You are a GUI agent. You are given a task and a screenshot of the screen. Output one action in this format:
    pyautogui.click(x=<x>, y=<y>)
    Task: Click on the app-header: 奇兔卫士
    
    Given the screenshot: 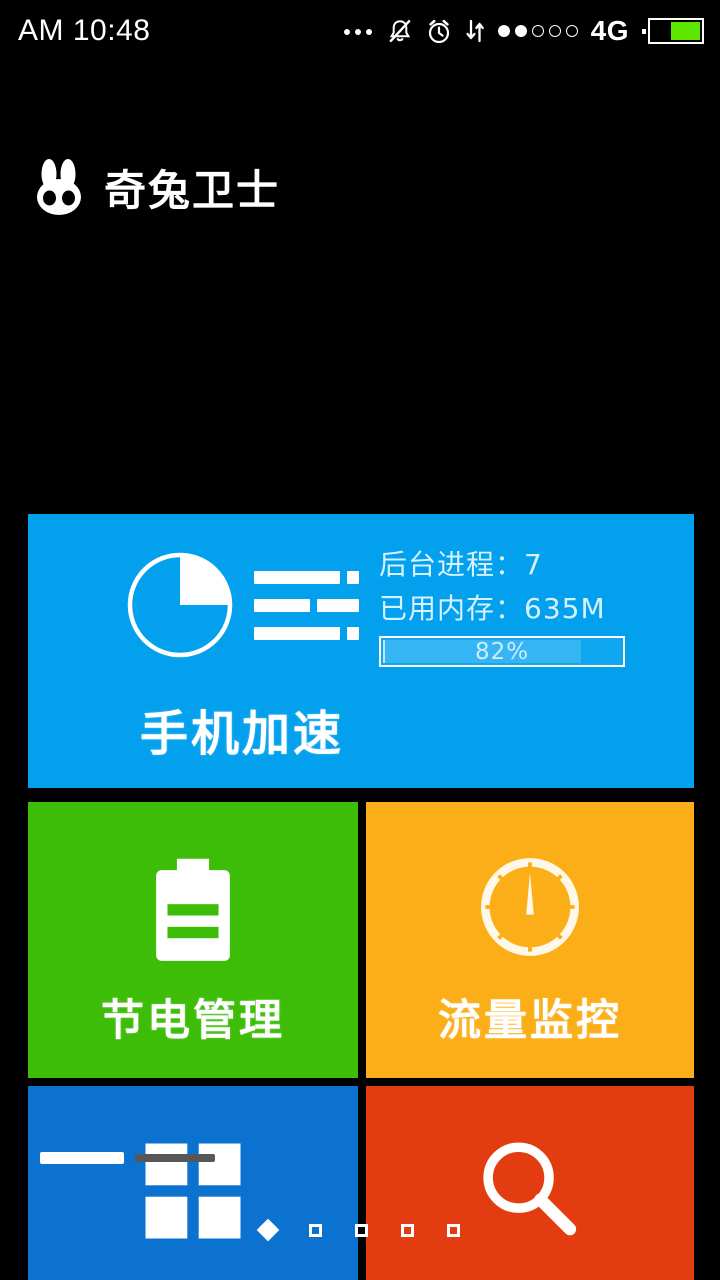 What is the action you would take?
    pyautogui.click(x=360, y=187)
    